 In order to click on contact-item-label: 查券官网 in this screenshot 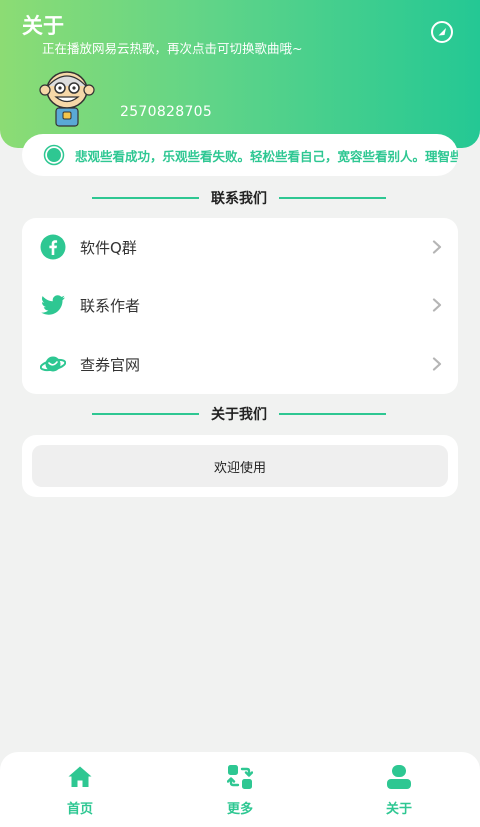, I will do `click(110, 364)`.